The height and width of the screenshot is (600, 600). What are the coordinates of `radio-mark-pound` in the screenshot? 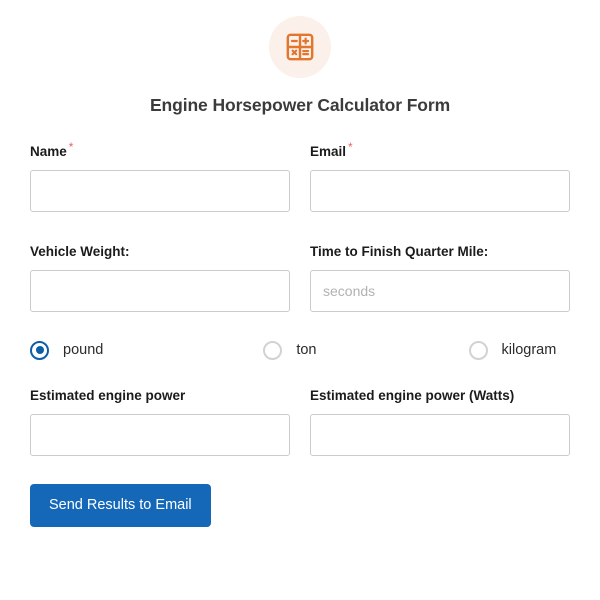 It's located at (39, 350).